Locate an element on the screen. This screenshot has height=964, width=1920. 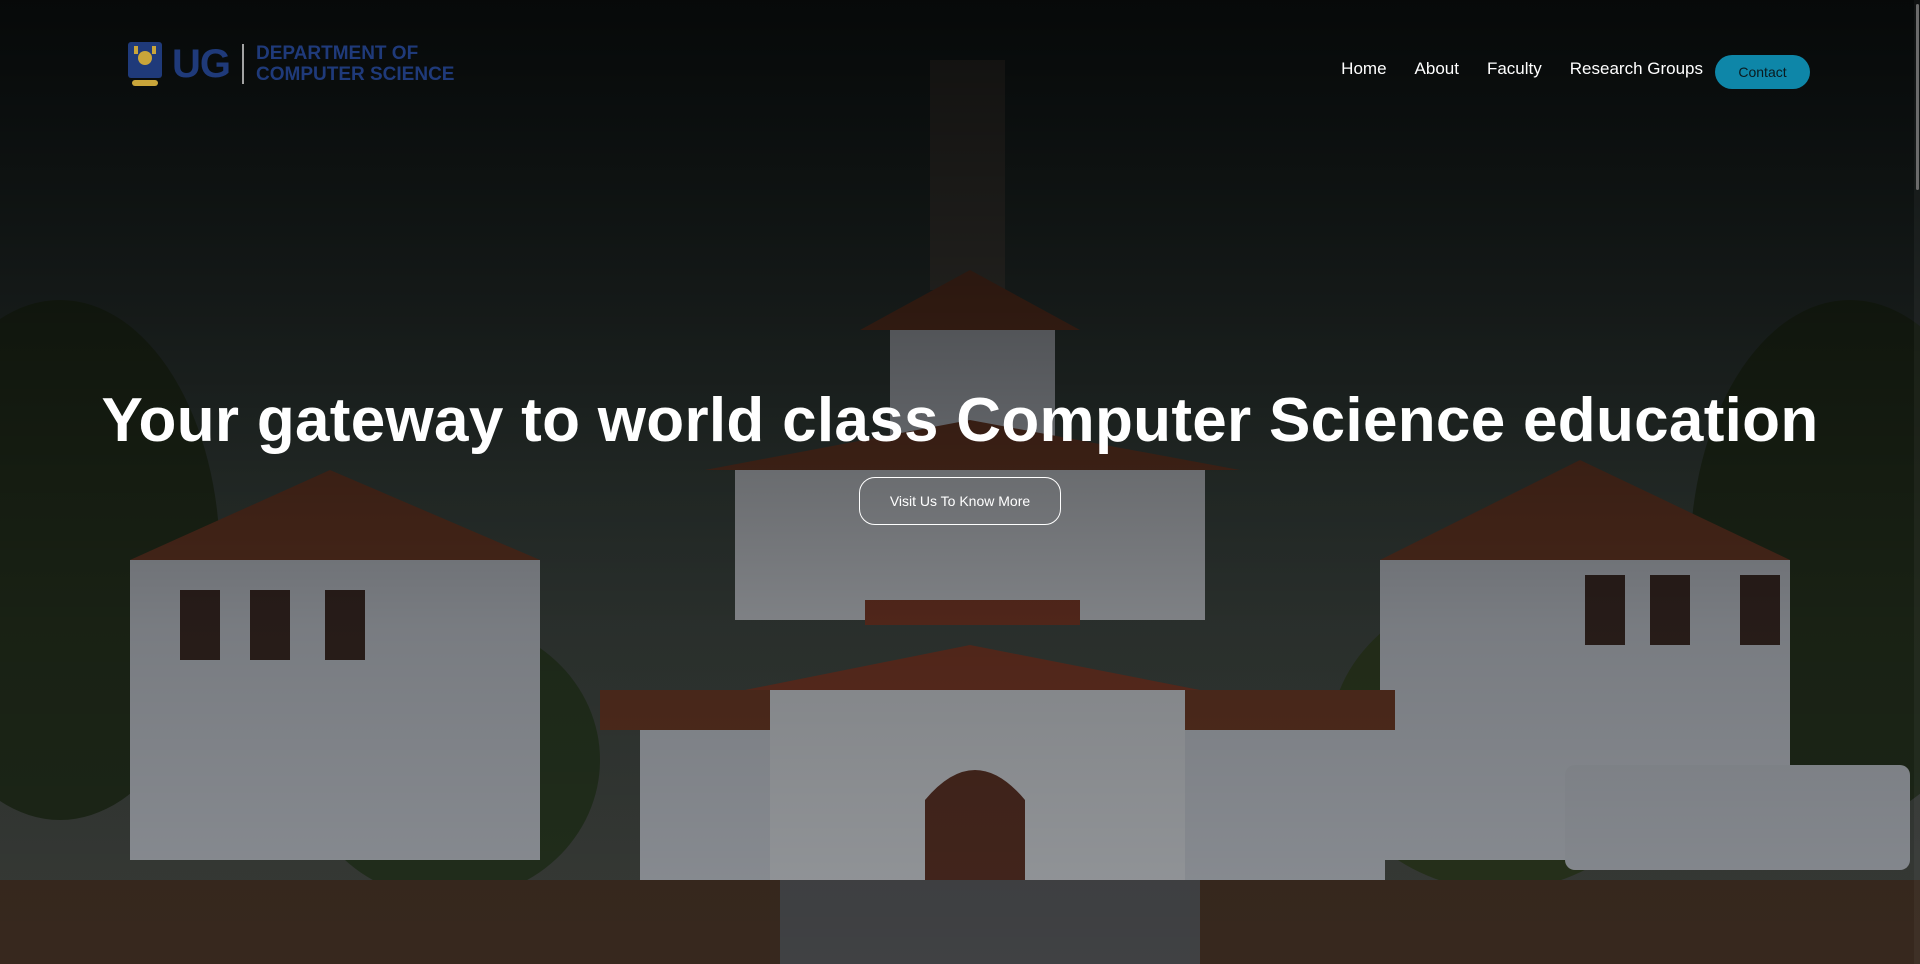
logo-ug-text: UG is located at coordinates (201, 63).